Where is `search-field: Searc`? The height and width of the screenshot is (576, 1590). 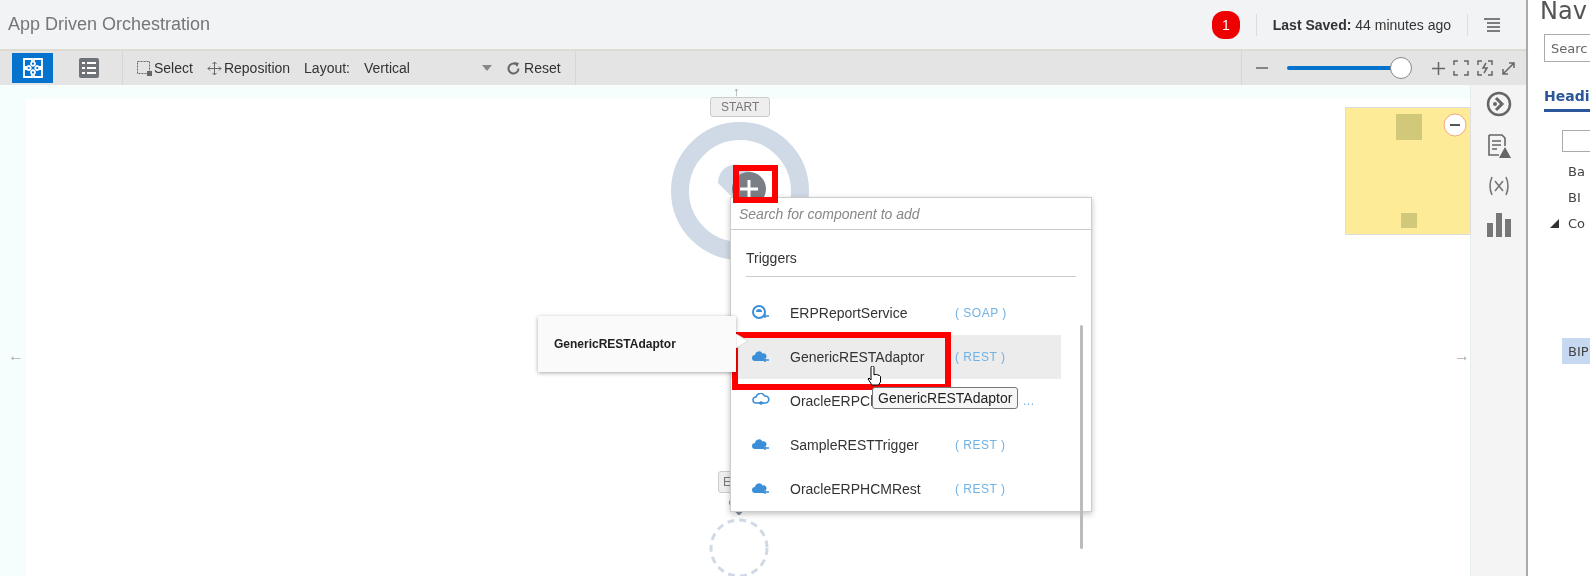 search-field: Searc is located at coordinates (1567, 48).